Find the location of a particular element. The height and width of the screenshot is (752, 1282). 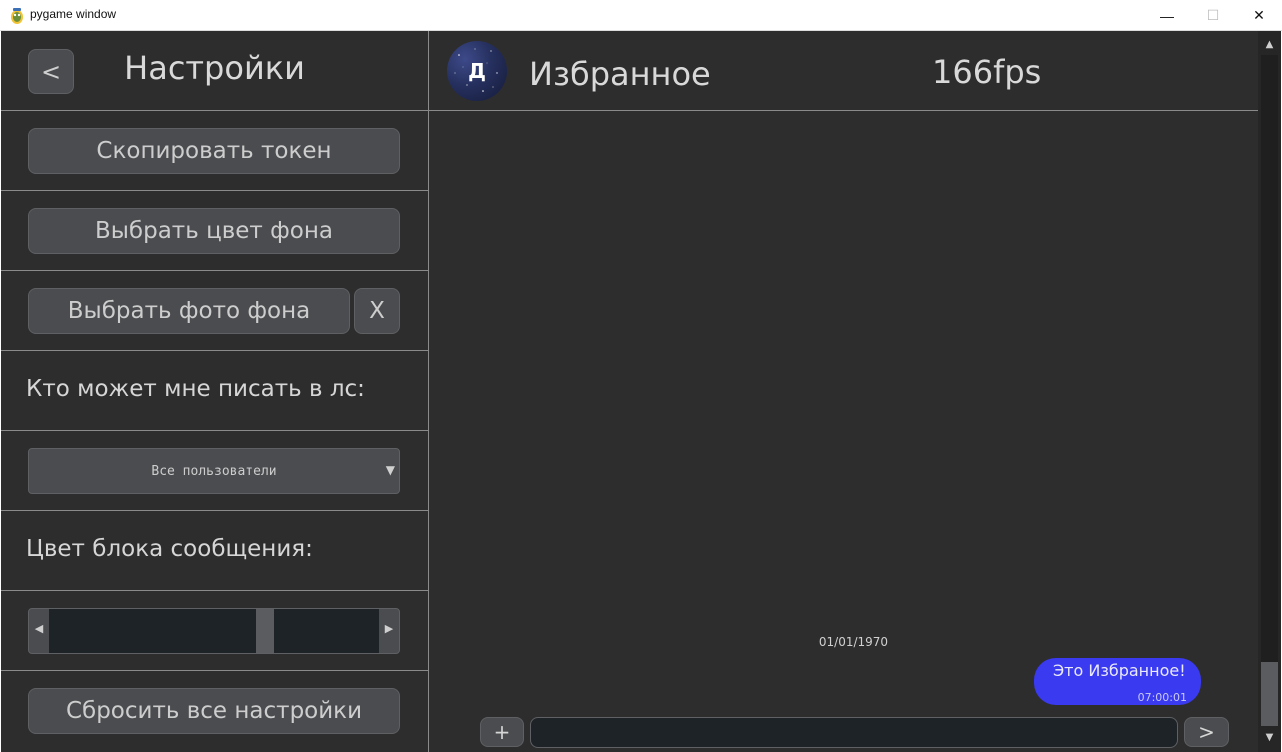

slider-thumb is located at coordinates (265, 631).